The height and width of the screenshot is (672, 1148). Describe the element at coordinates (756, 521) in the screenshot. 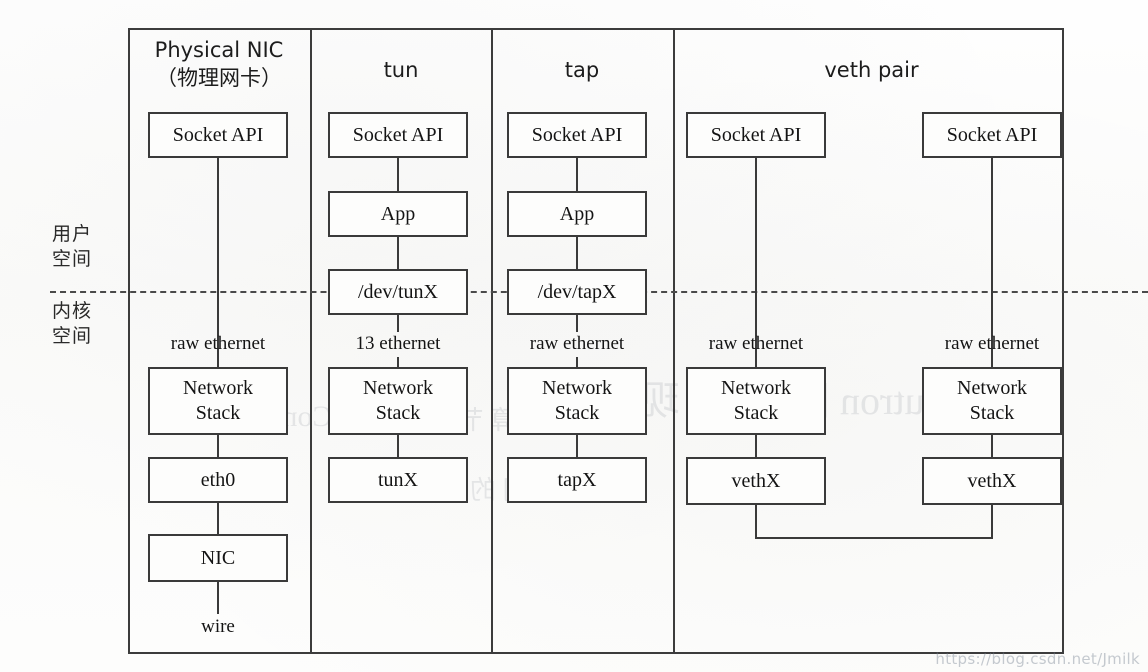

I see `connector-veth-left-drop` at that location.